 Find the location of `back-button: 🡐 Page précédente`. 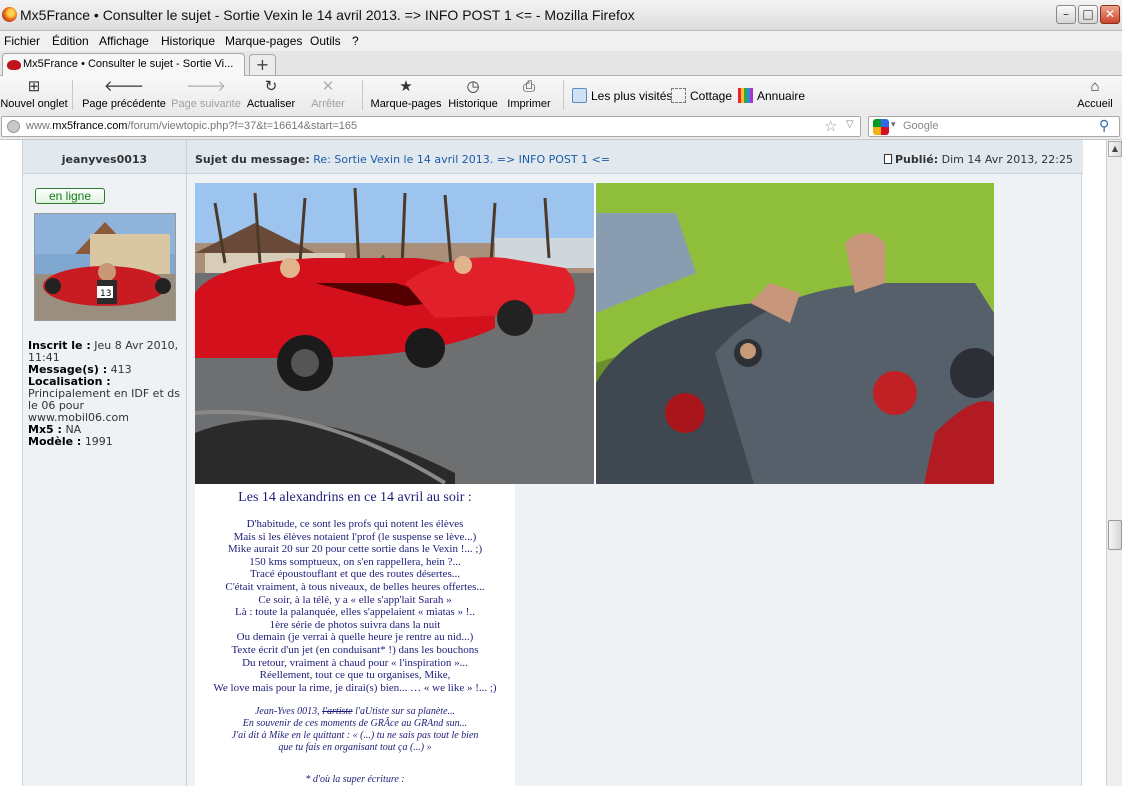

back-button: 🡐 Page précédente is located at coordinates (124, 94).